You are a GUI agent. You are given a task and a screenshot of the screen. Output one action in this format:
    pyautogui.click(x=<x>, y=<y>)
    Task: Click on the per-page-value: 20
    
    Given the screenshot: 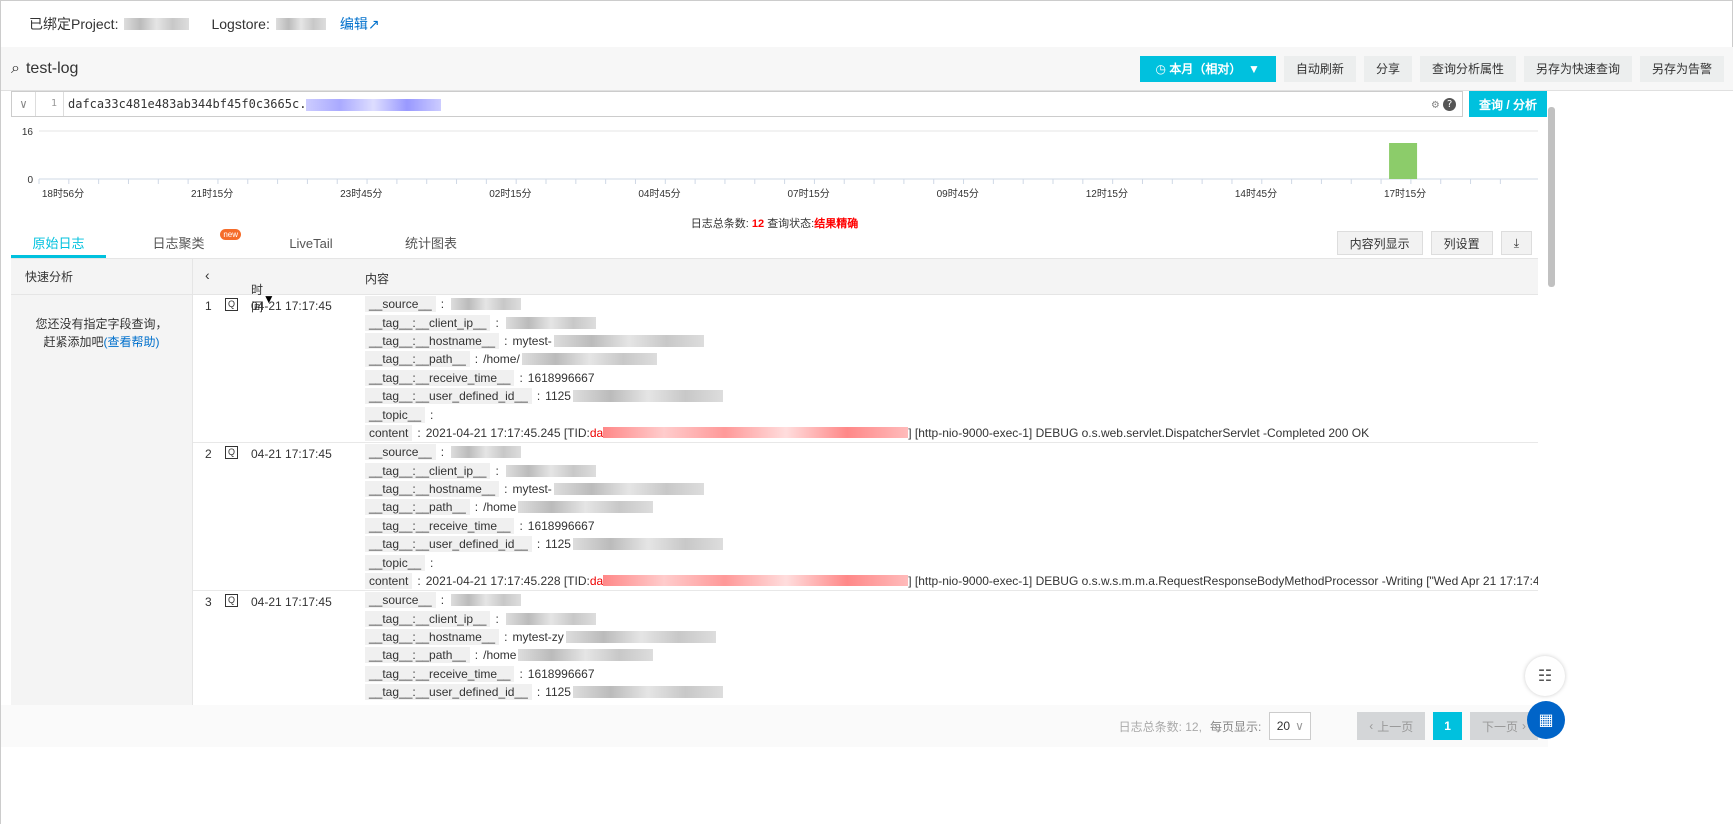 What is the action you would take?
    pyautogui.click(x=1283, y=726)
    